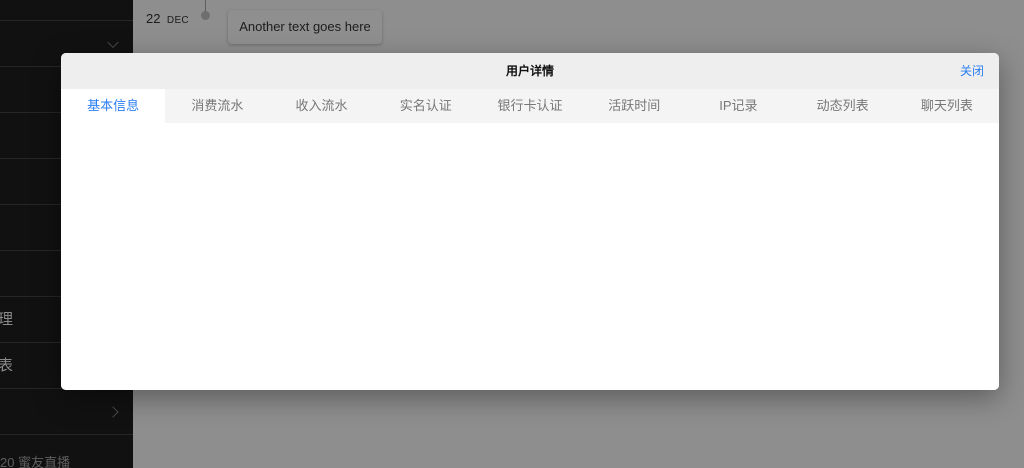 Image resolution: width=1024 pixels, height=468 pixels. Describe the element at coordinates (153, 18) in the screenshot. I see `timeline-day: 22` at that location.